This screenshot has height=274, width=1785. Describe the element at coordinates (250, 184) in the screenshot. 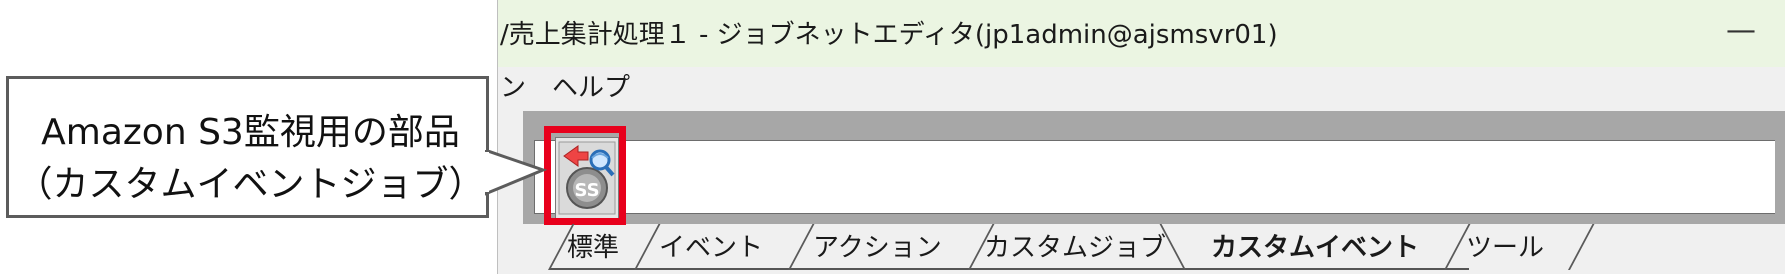

I see `callout-subtitle: （カスタムイベントジョブ）` at that location.